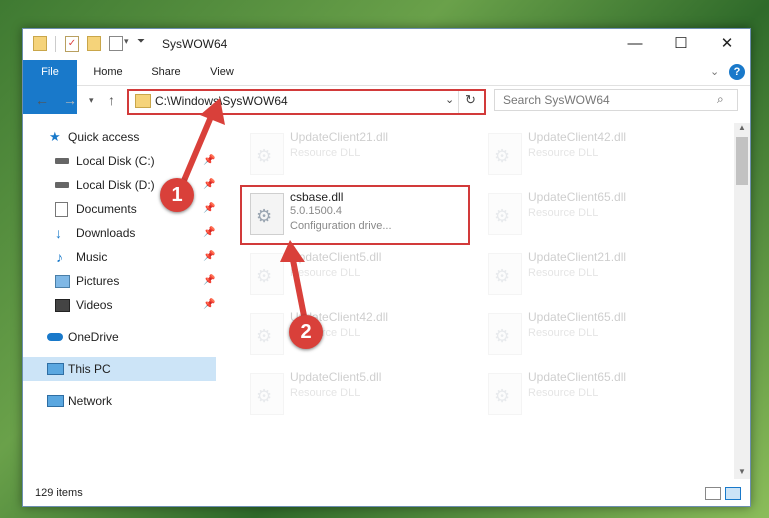 The image size is (769, 518). I want to click on refresh-icon: ↻, so click(470, 100).